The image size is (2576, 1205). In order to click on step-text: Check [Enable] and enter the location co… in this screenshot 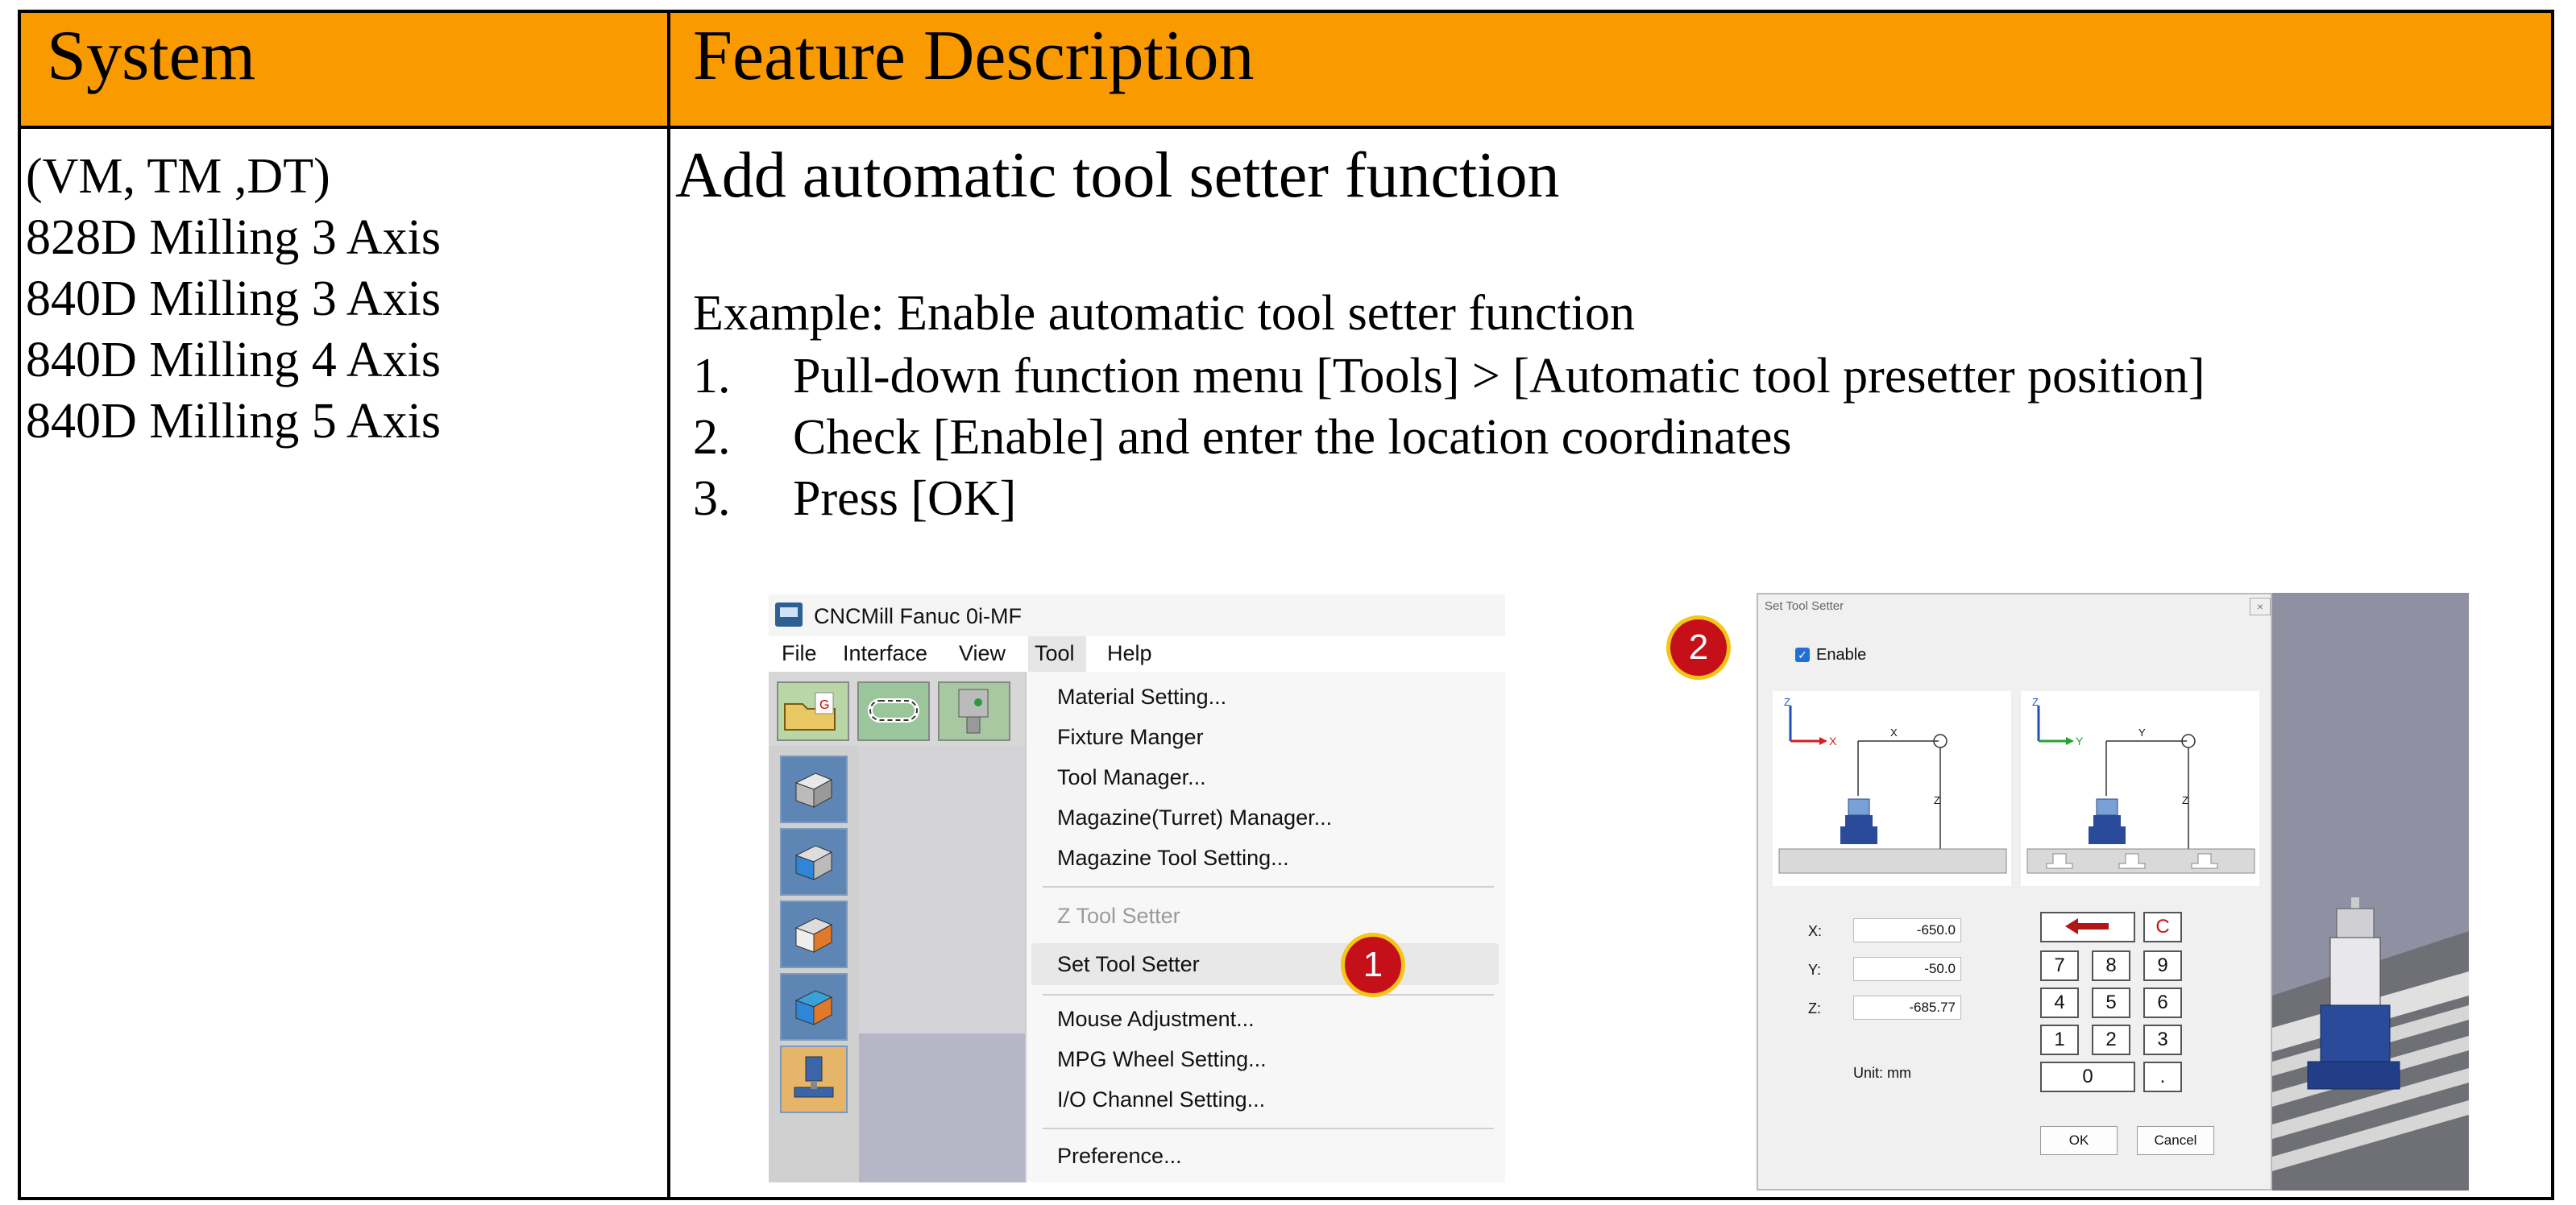, I will do `click(1292, 437)`.